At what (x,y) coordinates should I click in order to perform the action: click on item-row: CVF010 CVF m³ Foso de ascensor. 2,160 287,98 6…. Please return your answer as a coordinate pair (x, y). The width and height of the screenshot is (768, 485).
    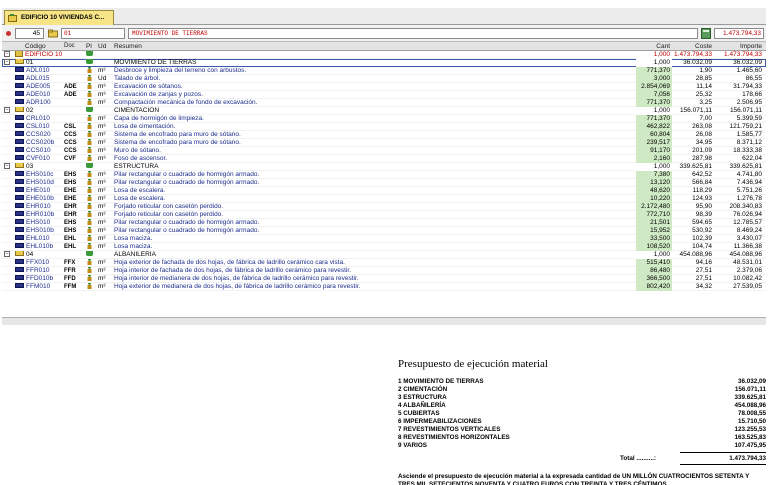
    Looking at the image, I should click on (384, 159).